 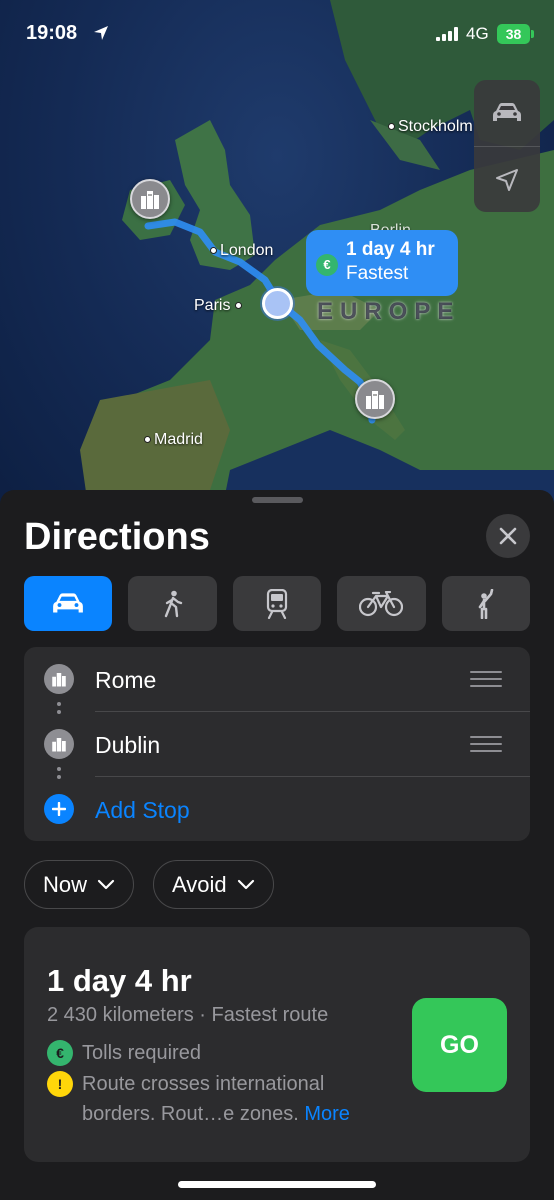 What do you see at coordinates (277, 500) in the screenshot?
I see `sheet-grabber` at bounding box center [277, 500].